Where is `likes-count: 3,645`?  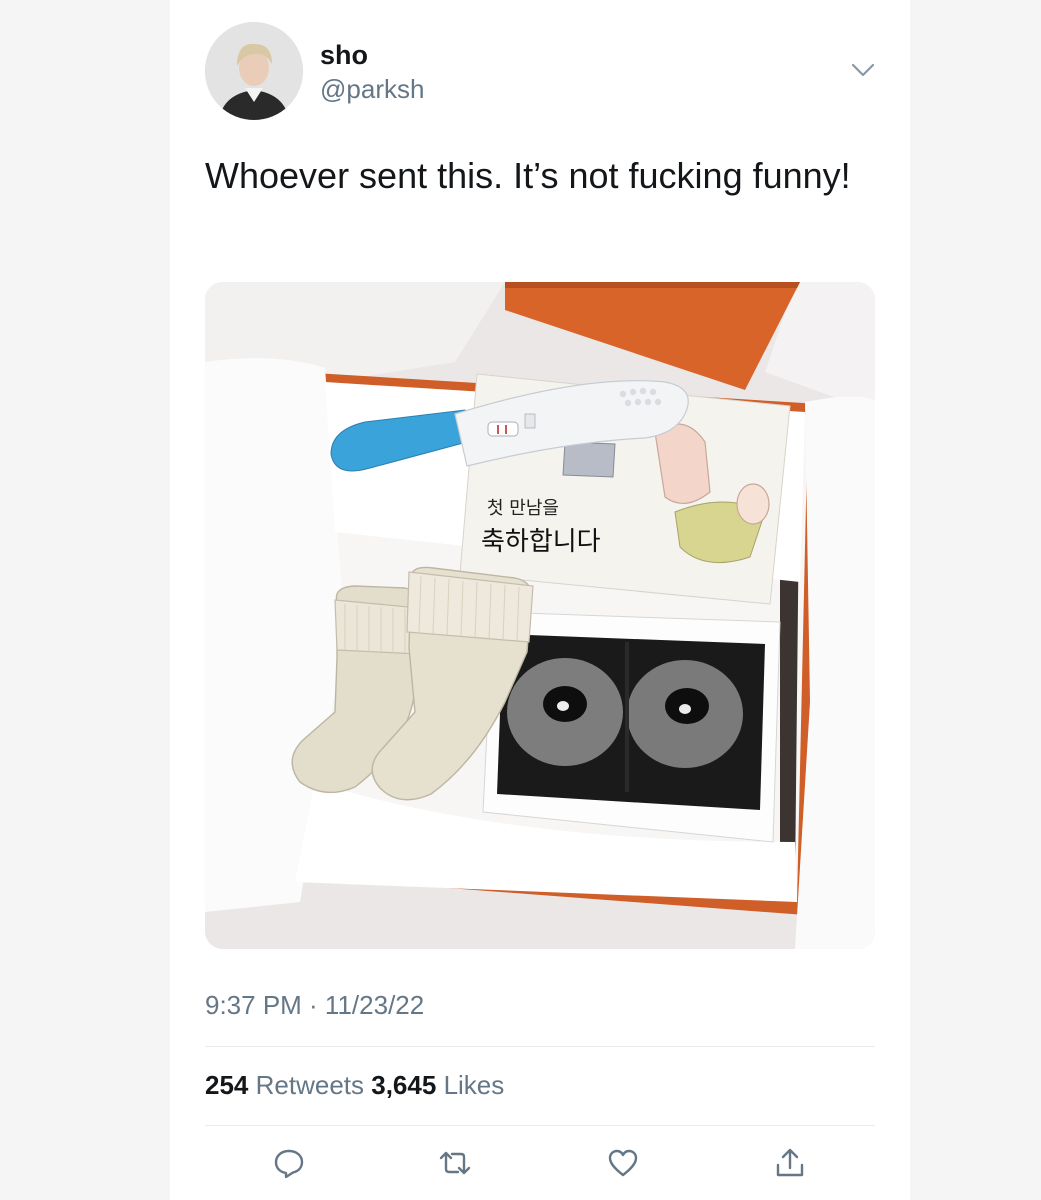 likes-count: 3,645 is located at coordinates (403, 1085).